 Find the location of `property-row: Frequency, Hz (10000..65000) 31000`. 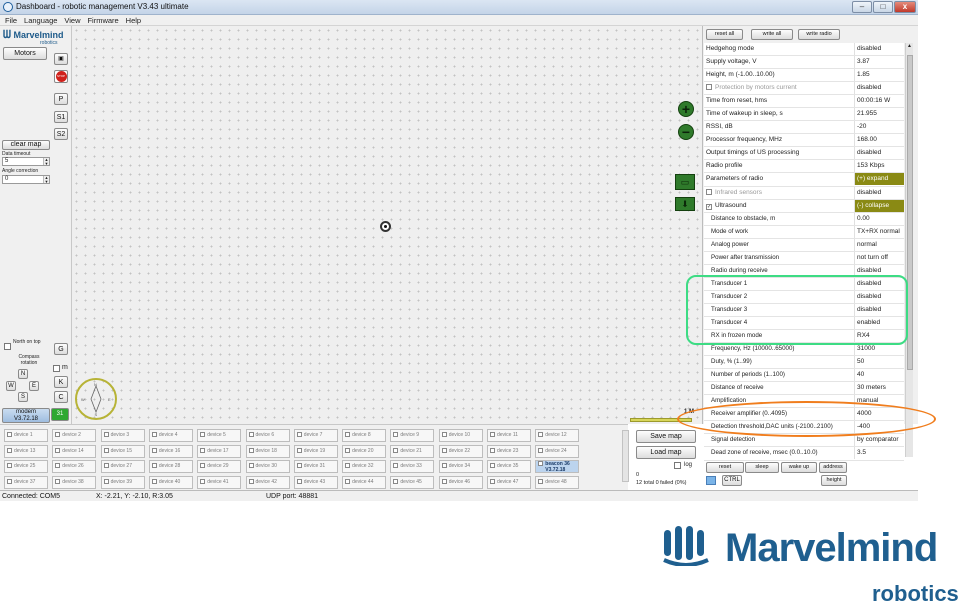

property-row: Frequency, Hz (10000..65000) 31000 is located at coordinates (804, 350).